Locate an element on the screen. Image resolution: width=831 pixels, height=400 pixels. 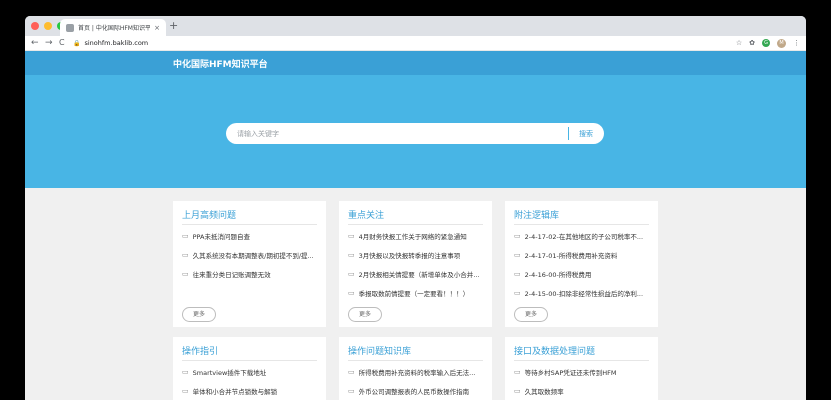
tab-close-icon: × is located at coordinates (157, 28).